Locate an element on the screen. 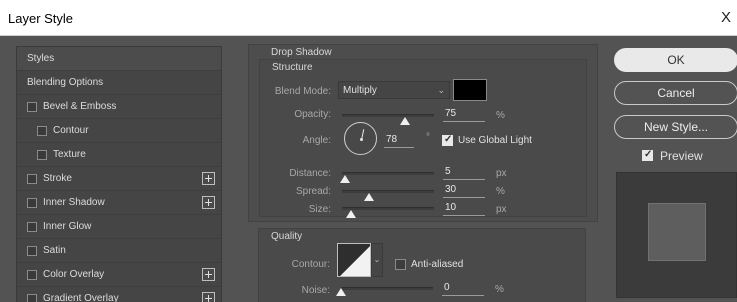 The height and width of the screenshot is (302, 737). styles-item-bevel-emboss: Bevel & Emboss is located at coordinates (119, 107).